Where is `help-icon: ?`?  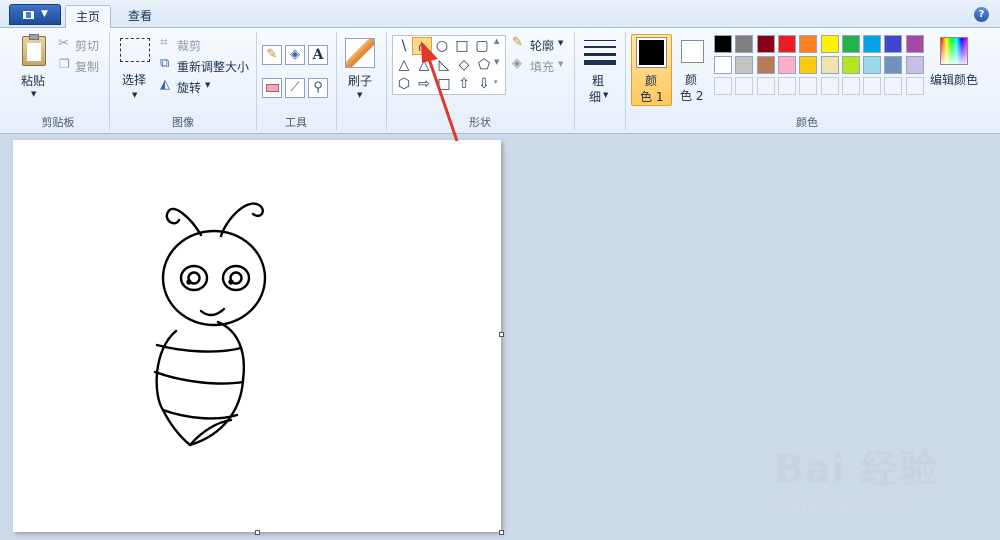
help-icon: ? is located at coordinates (981, 14).